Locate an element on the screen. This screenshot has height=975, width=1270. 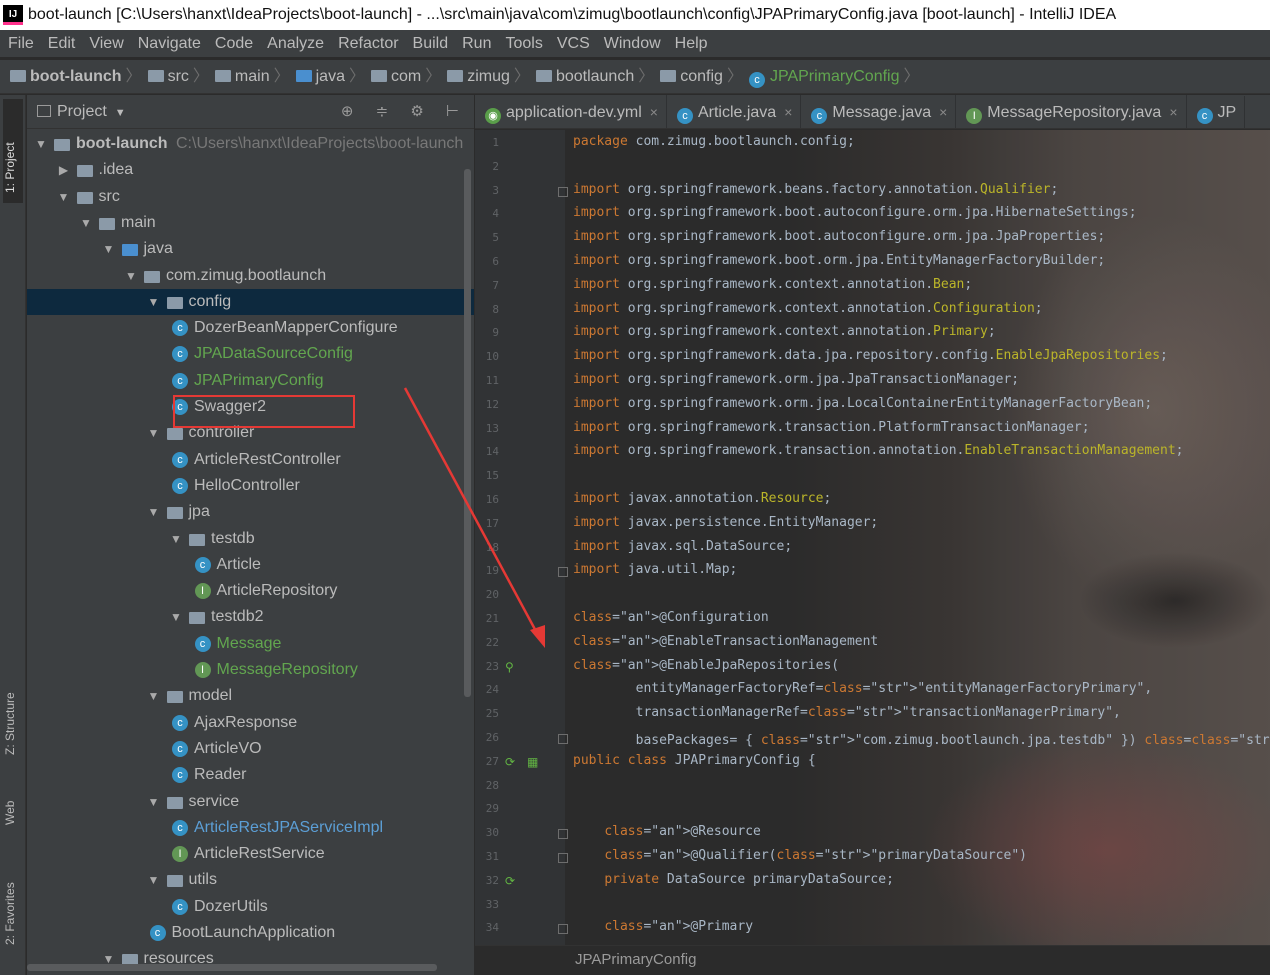
tree-item-utils: ▼ utils is located at coordinates (250, 880).